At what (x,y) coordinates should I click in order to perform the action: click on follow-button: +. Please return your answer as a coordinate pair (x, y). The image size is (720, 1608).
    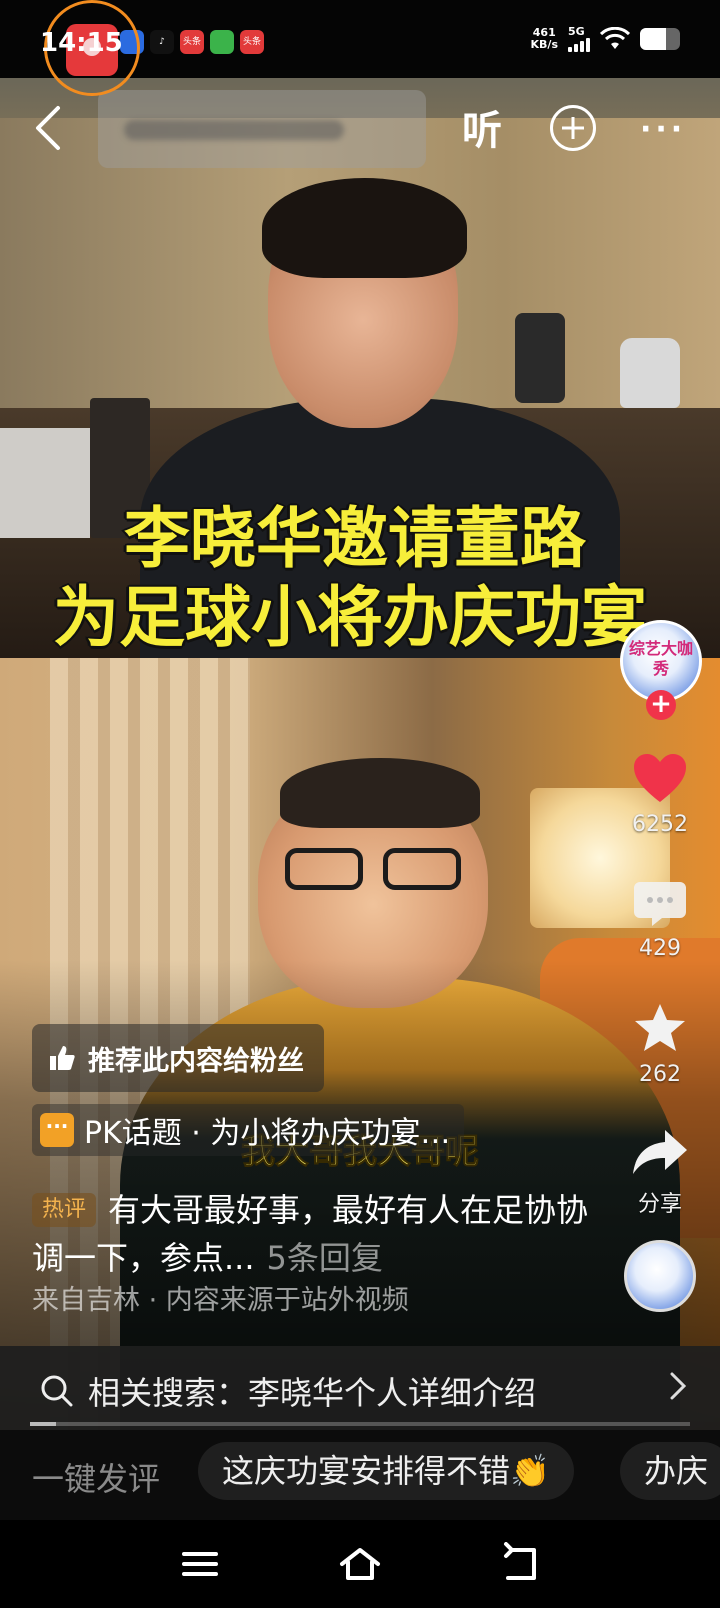
    Looking at the image, I should click on (661, 705).